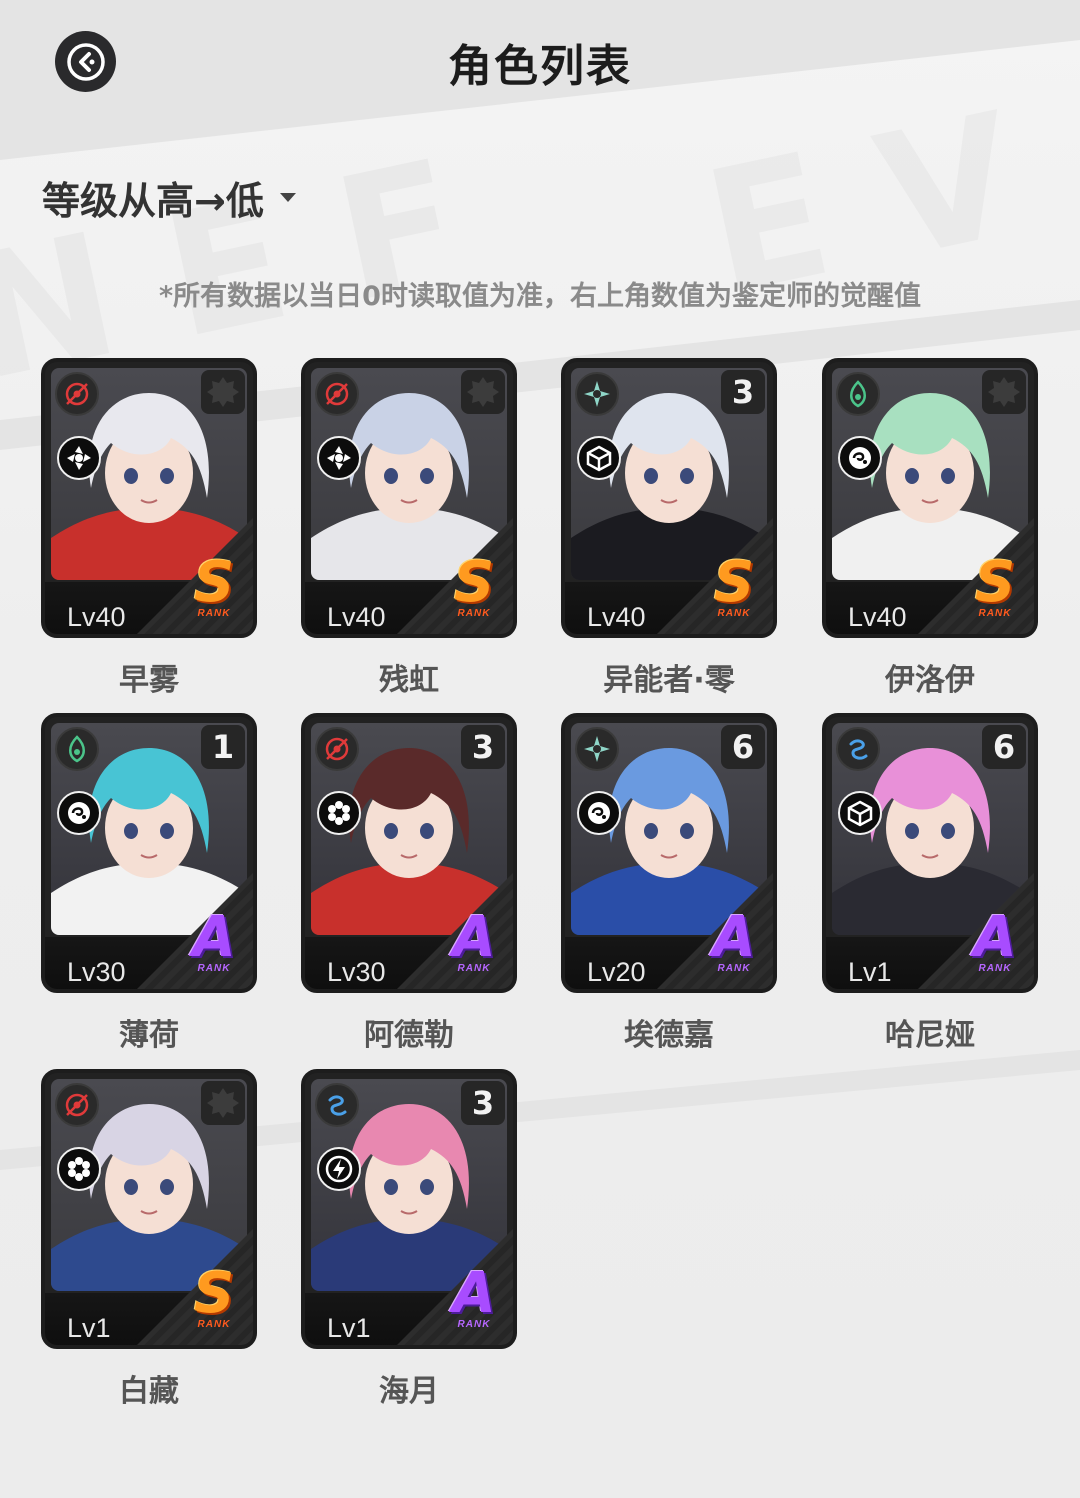  I want to click on character-name: 早雾, so click(149, 680).